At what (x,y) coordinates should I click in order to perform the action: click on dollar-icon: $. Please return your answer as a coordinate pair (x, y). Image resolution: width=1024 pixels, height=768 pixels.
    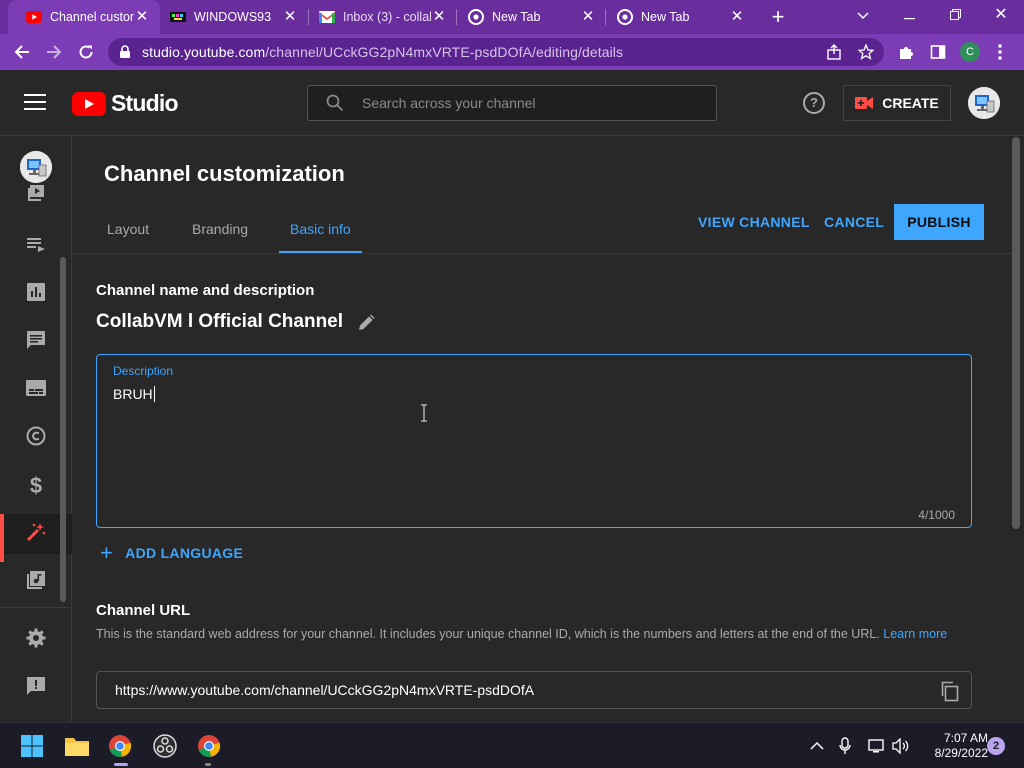
    Looking at the image, I should click on (36, 485).